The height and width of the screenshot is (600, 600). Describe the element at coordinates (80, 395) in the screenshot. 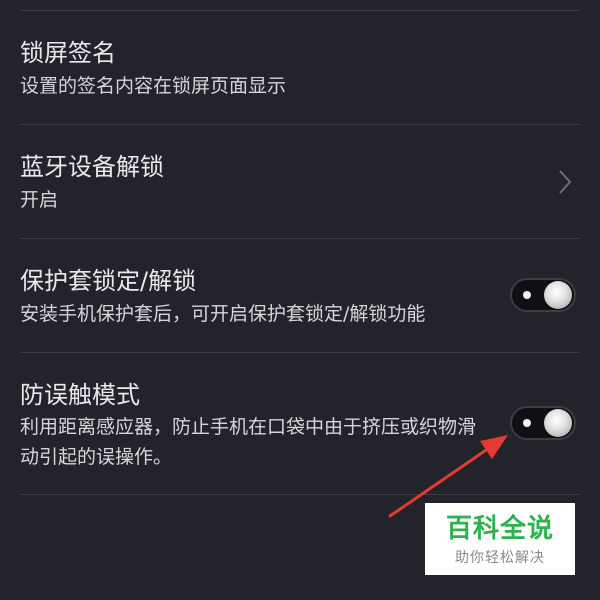

I see `setting-title: 防误触模式` at that location.